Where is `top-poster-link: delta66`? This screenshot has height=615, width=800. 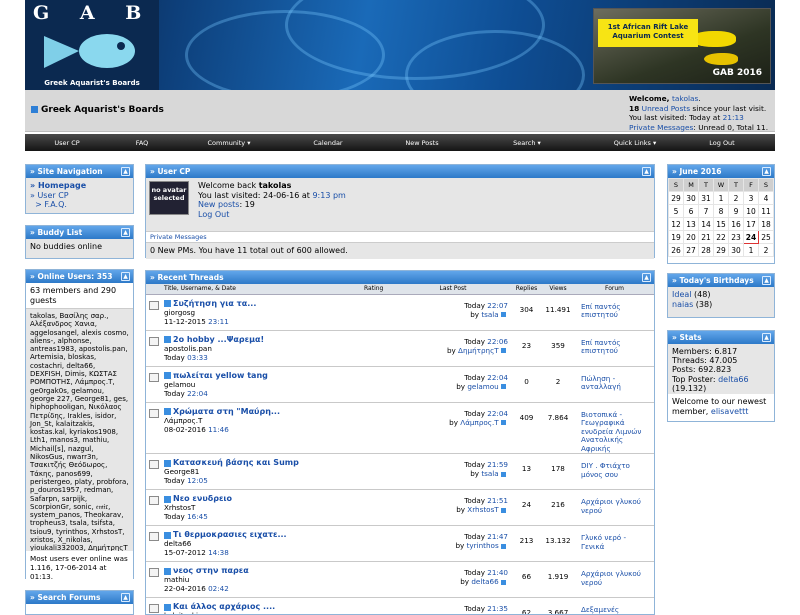
top-poster-link: delta66 is located at coordinates (733, 379).